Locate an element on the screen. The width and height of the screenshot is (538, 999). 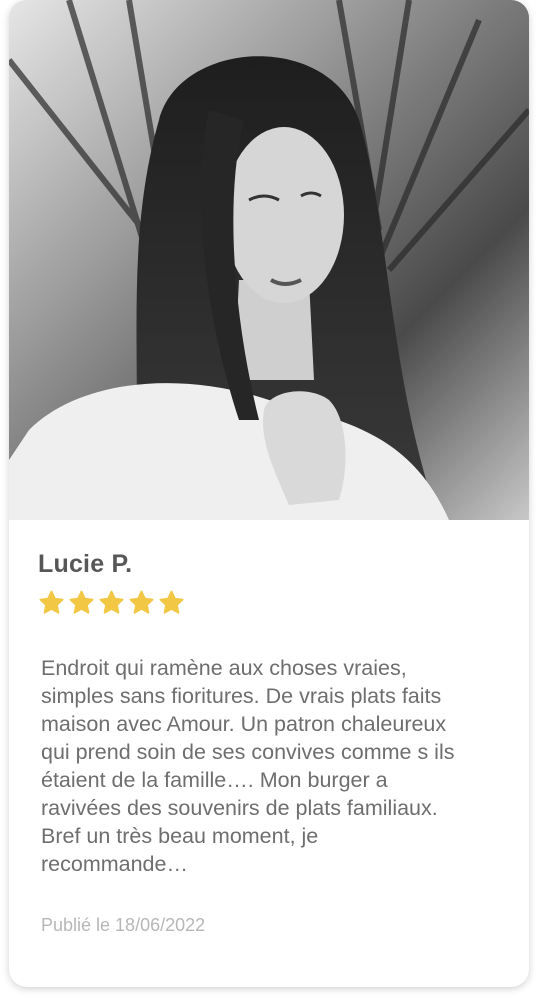
reviewer-name: Lucie P. is located at coordinates (85, 564).